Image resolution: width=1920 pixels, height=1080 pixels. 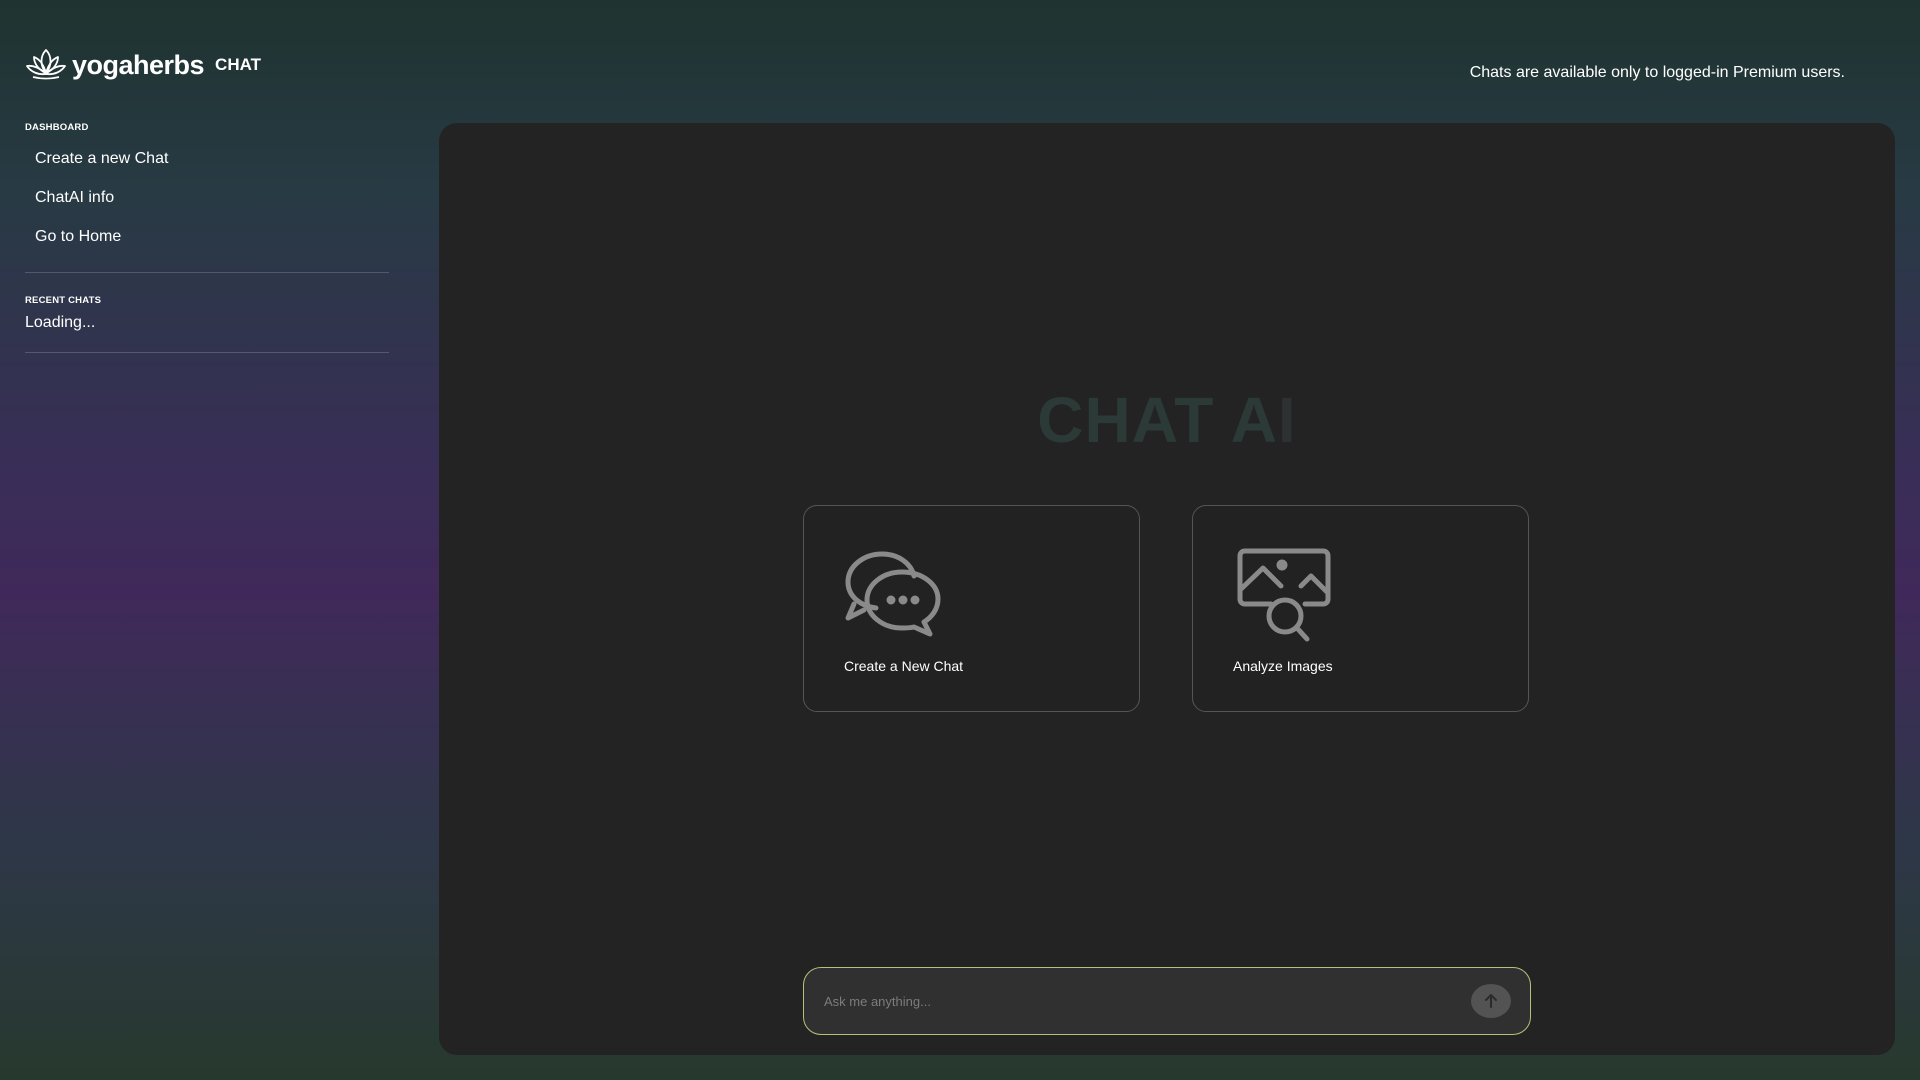 What do you see at coordinates (904, 666) in the screenshot?
I see `create-new-chat-label: Create a New Chat` at bounding box center [904, 666].